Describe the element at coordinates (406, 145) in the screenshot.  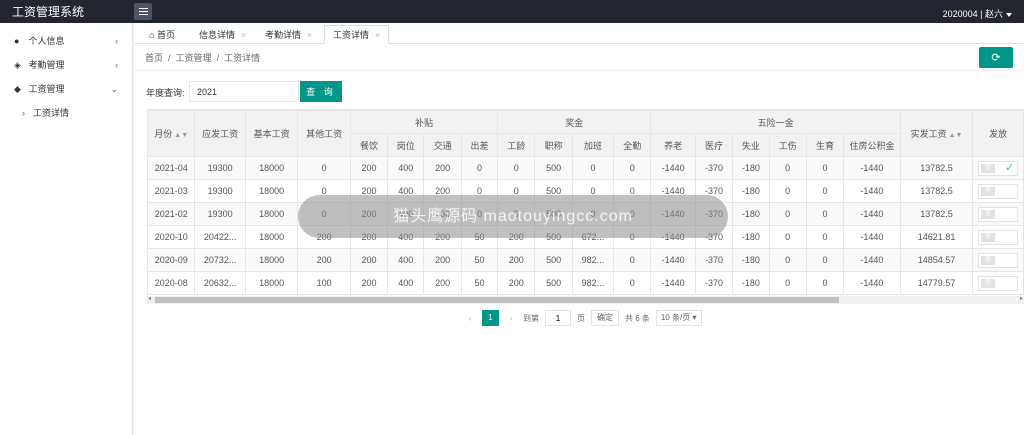
I see `header-post: 岗位` at that location.